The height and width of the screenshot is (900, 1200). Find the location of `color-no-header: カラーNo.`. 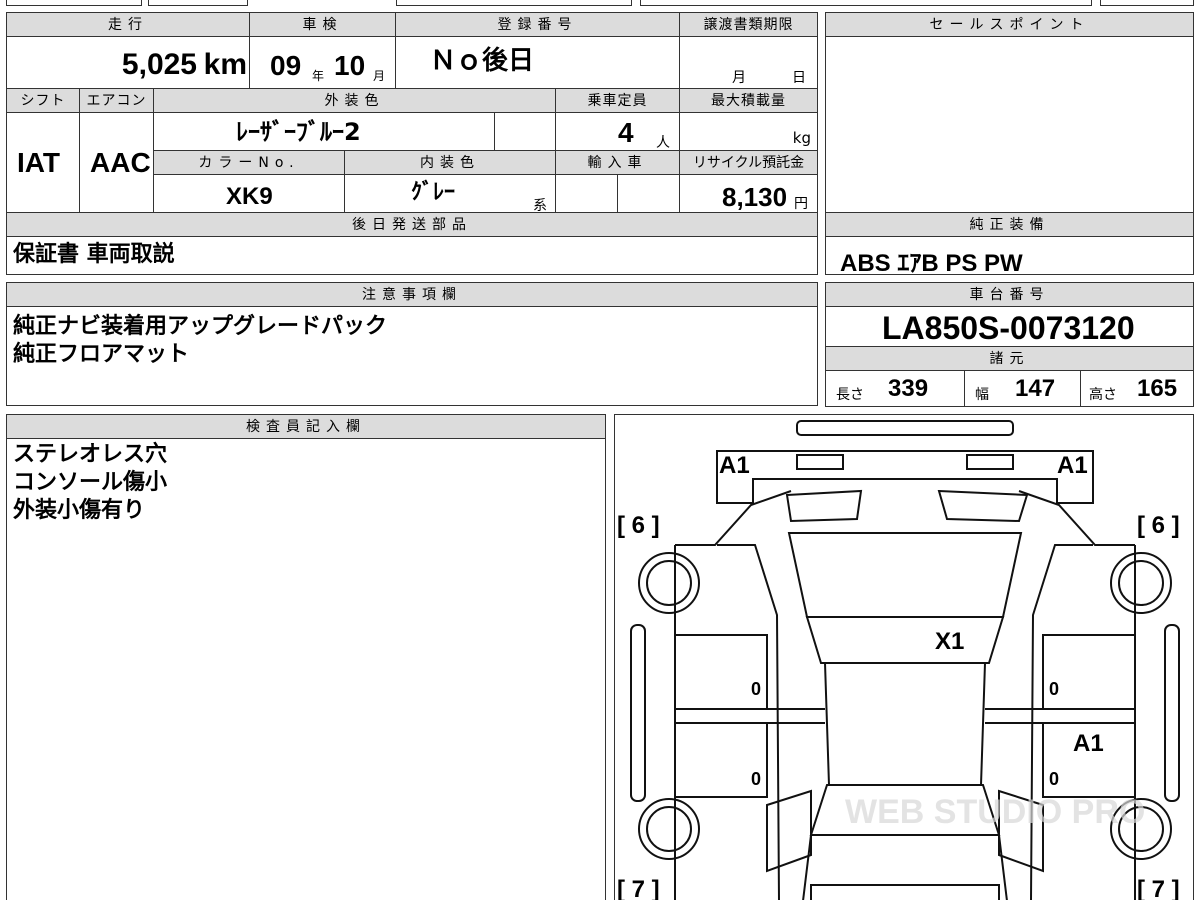

color-no-header: カラーNo. is located at coordinates (249, 162).